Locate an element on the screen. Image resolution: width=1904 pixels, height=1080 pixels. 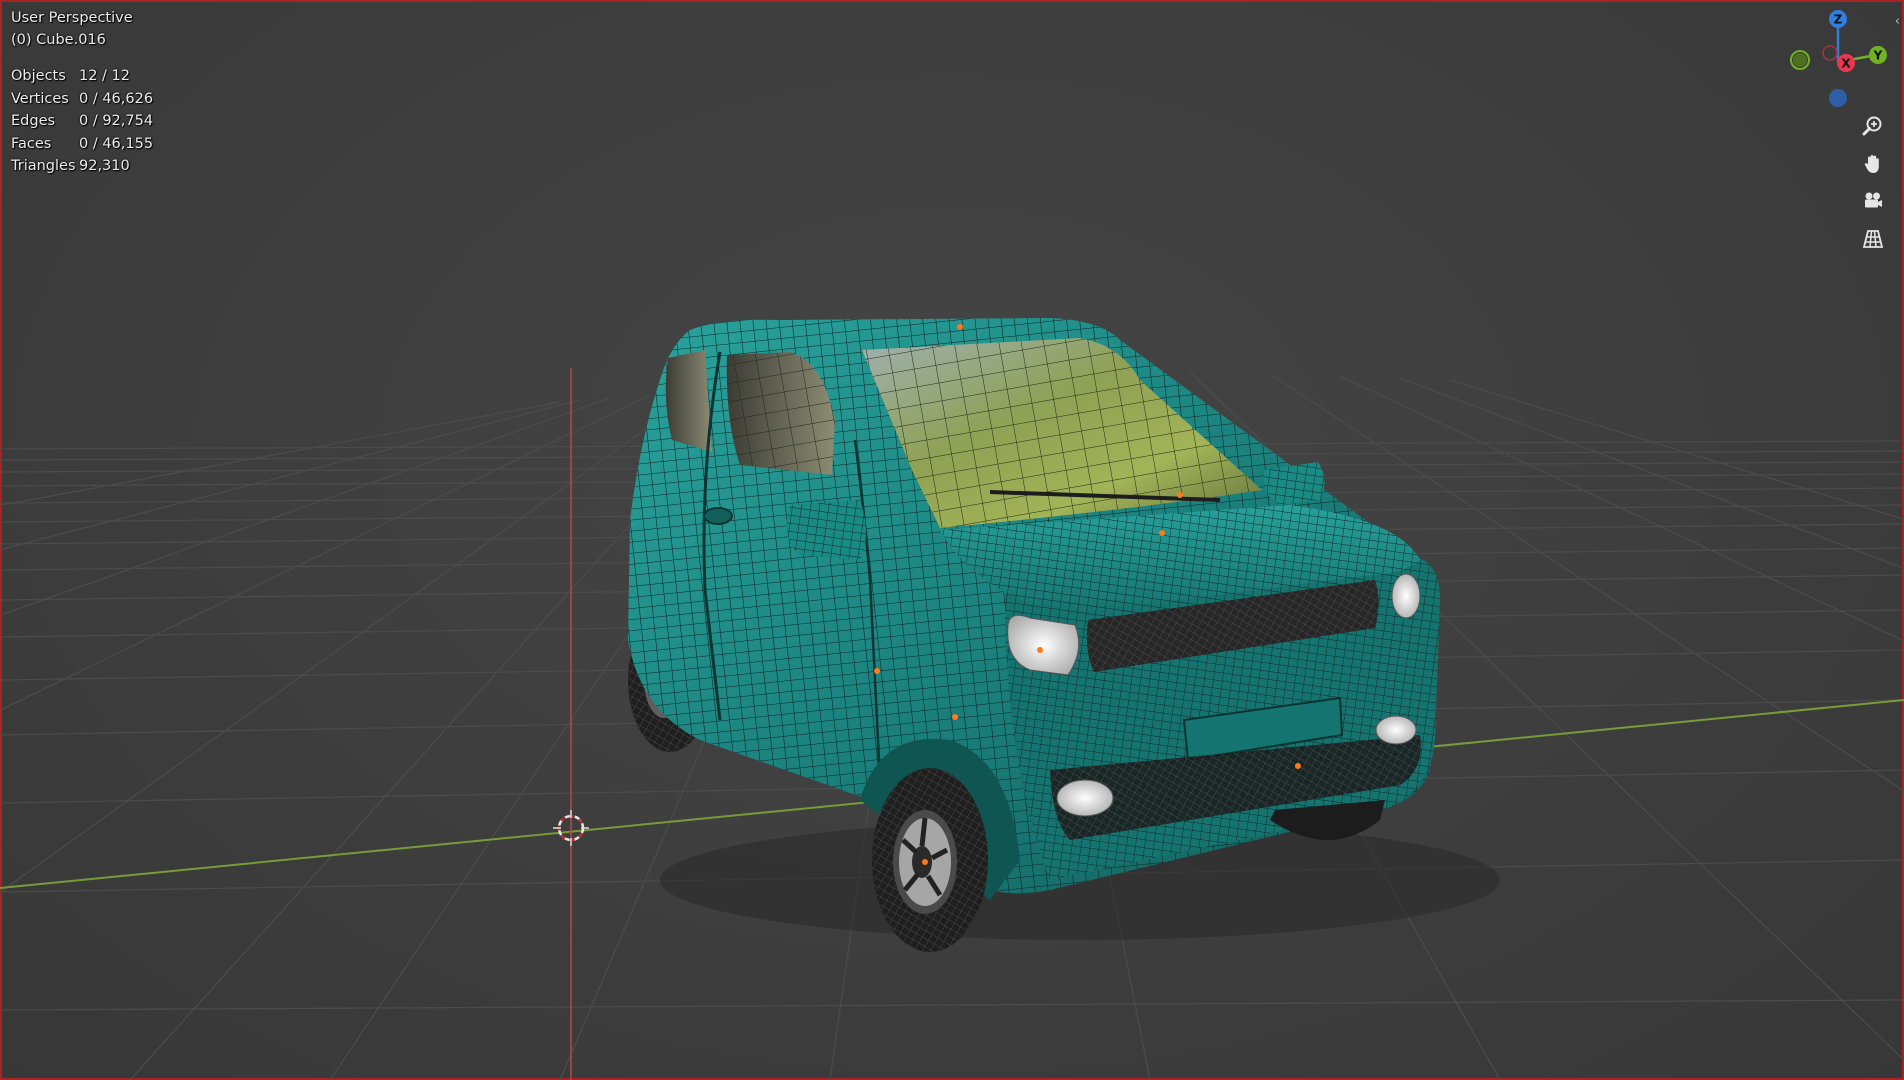
axis-label: Z is located at coordinates (1838, 20).